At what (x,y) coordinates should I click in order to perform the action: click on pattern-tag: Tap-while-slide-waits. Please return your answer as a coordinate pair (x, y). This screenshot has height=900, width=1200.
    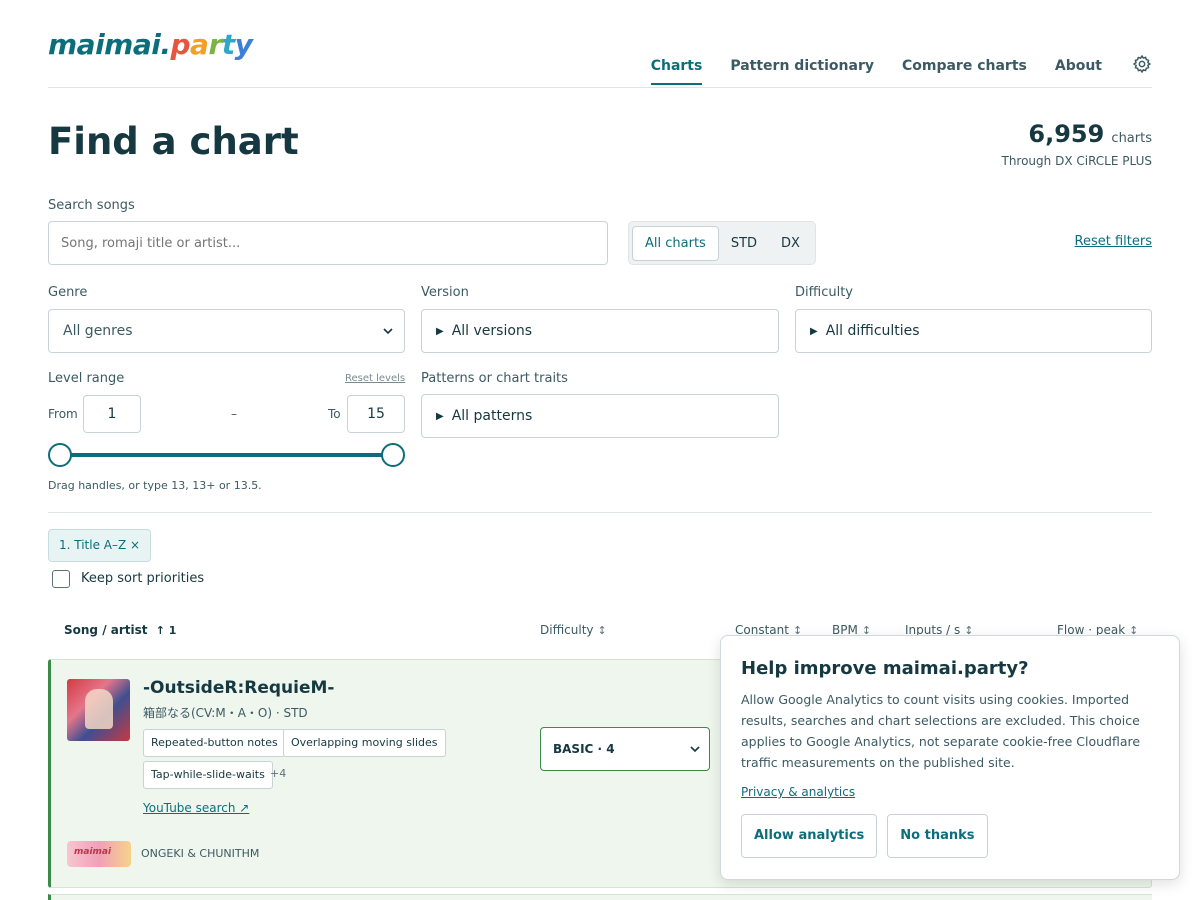
    Looking at the image, I should click on (208, 775).